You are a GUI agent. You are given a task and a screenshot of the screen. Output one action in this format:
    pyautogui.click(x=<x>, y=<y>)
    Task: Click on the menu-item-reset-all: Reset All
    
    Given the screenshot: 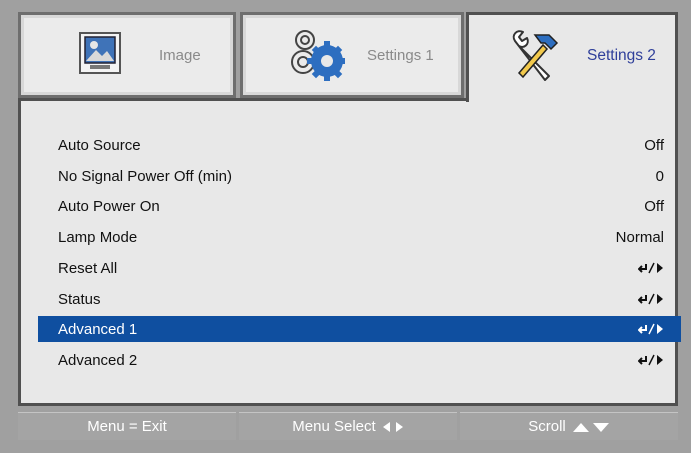 What is the action you would take?
    pyautogui.click(x=359, y=268)
    